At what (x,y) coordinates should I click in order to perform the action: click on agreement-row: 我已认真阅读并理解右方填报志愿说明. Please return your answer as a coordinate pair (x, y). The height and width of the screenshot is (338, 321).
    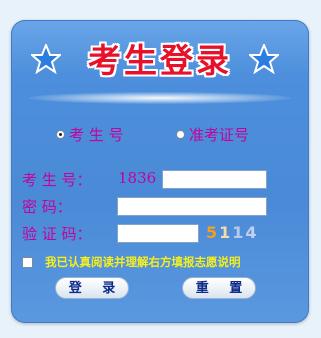
    Looking at the image, I should click on (131, 262).